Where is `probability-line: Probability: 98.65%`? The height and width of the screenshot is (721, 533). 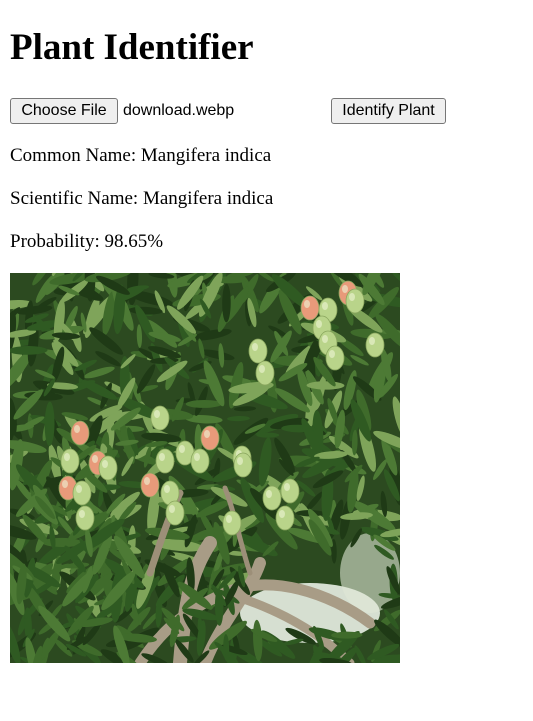
probability-line: Probability: 98.65% is located at coordinates (86, 242).